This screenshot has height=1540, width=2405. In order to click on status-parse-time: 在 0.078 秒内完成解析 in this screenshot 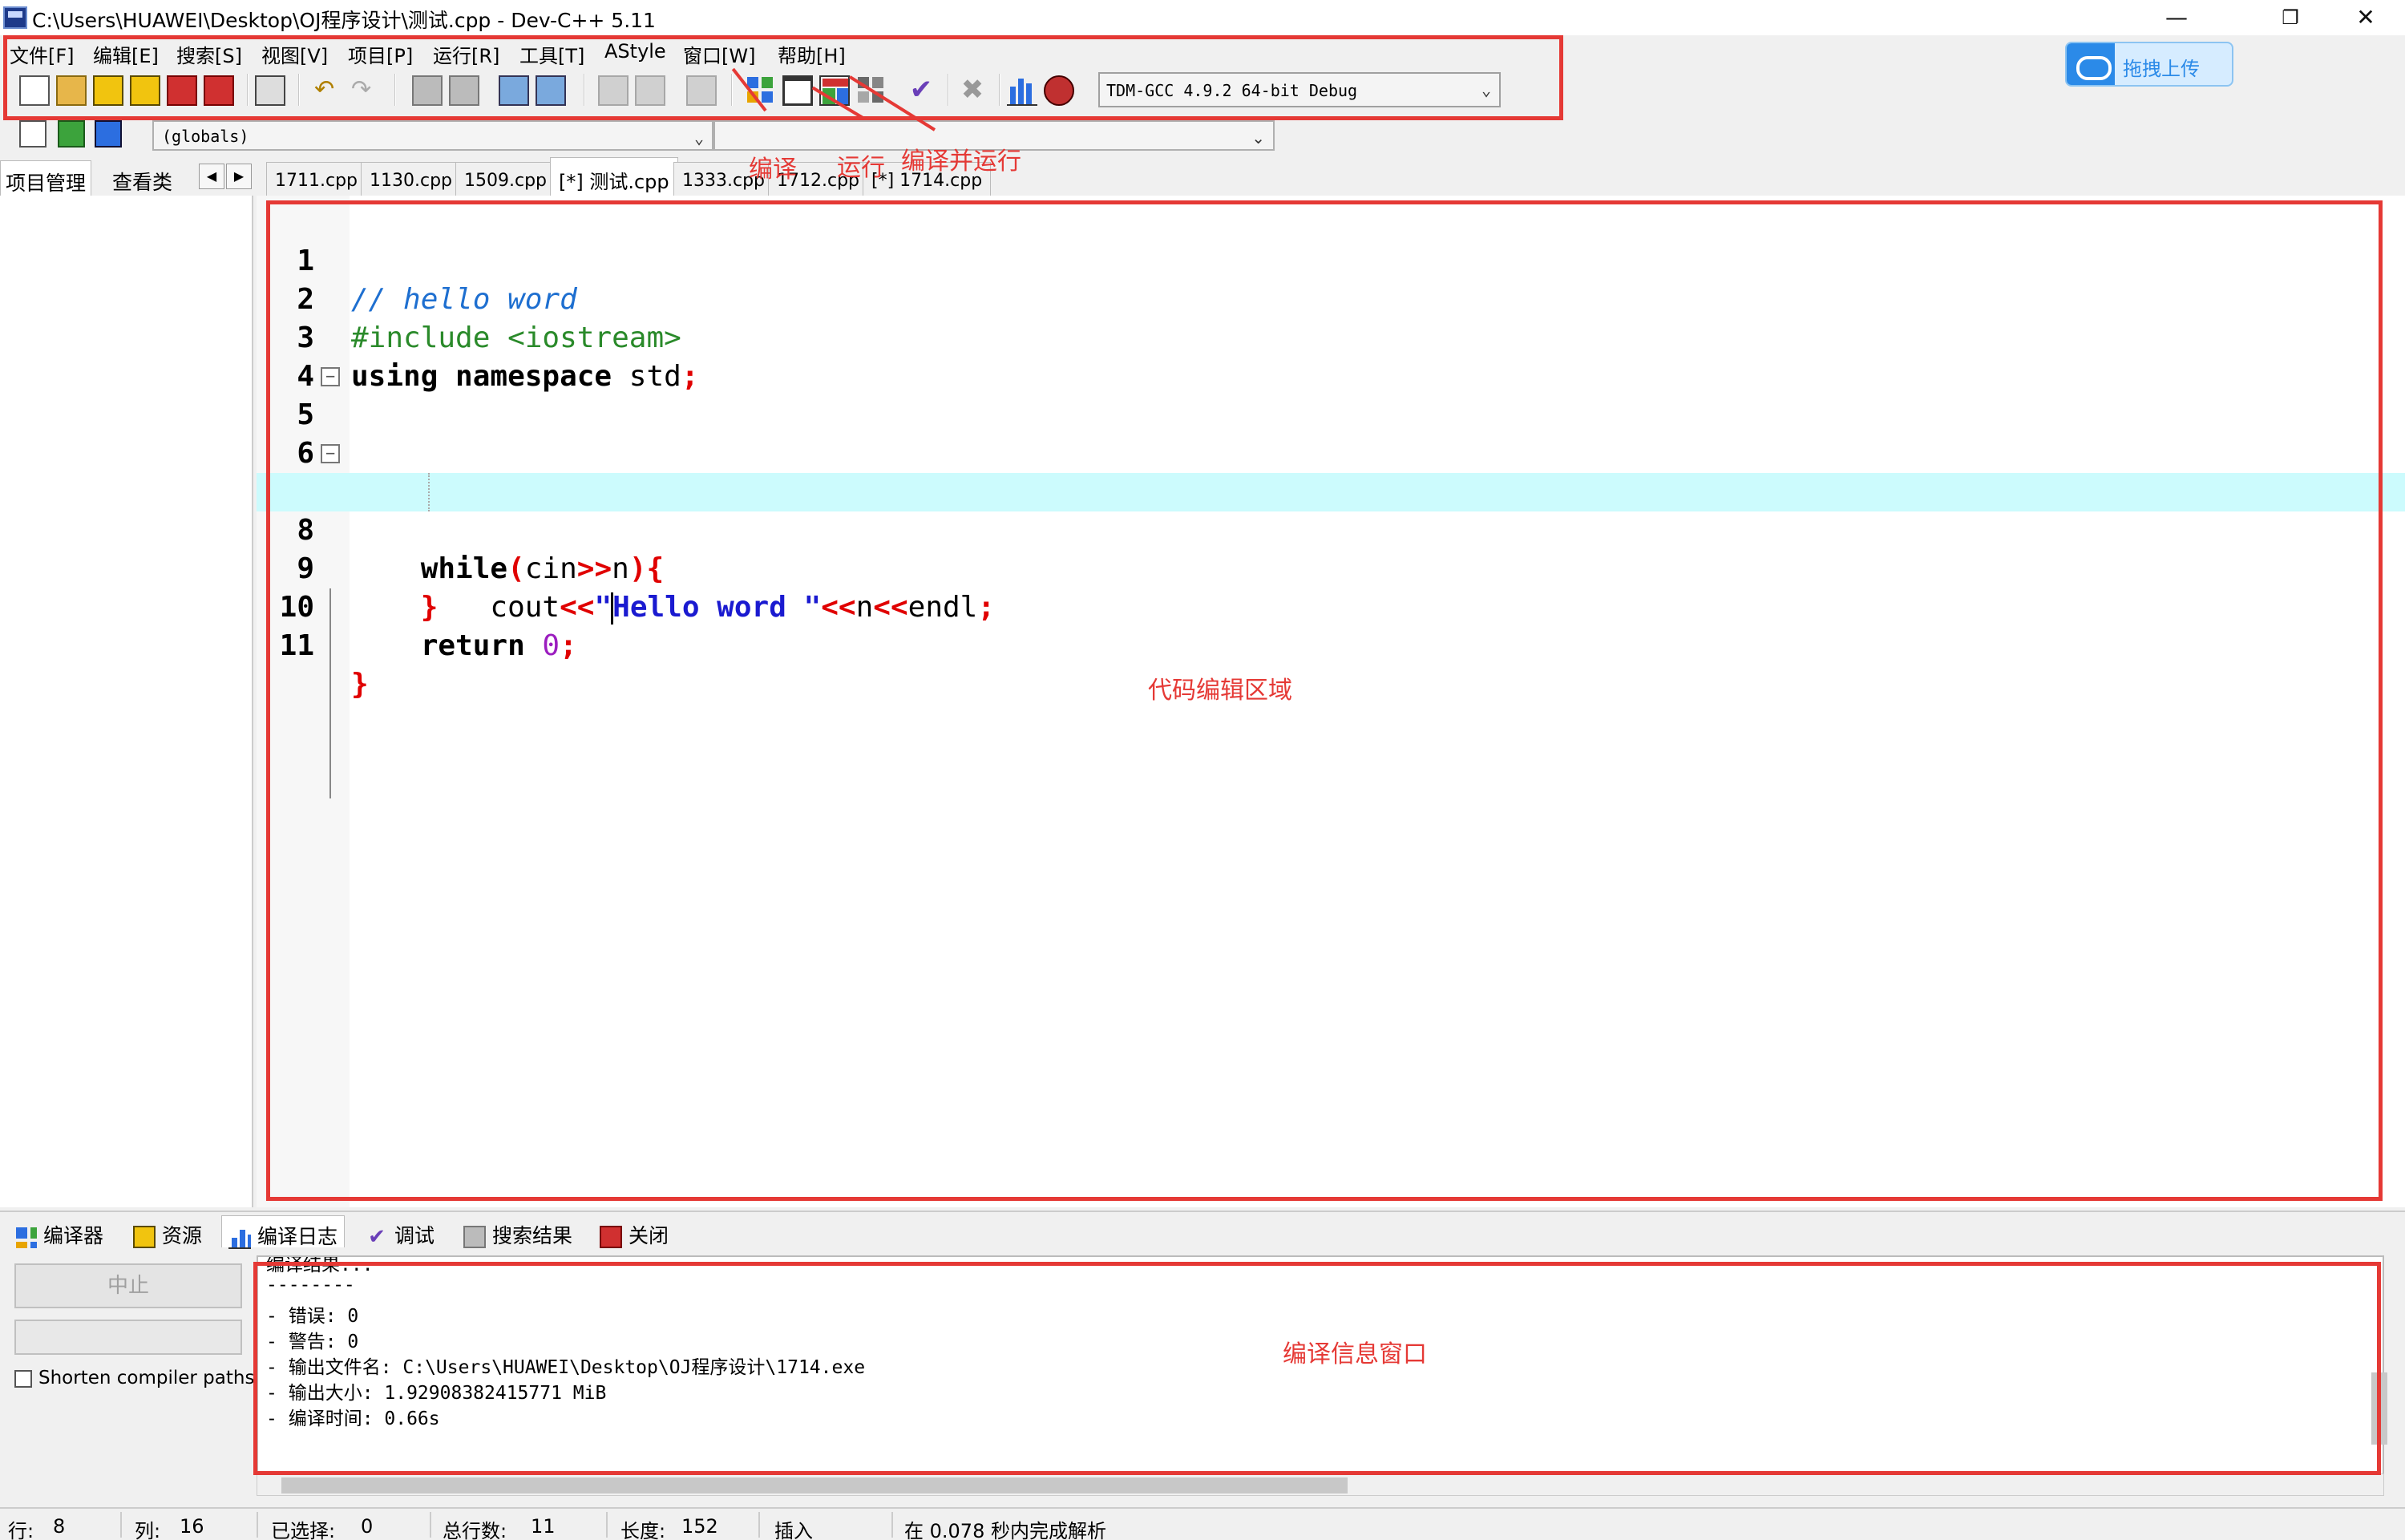, I will do `click(1005, 1530)`.